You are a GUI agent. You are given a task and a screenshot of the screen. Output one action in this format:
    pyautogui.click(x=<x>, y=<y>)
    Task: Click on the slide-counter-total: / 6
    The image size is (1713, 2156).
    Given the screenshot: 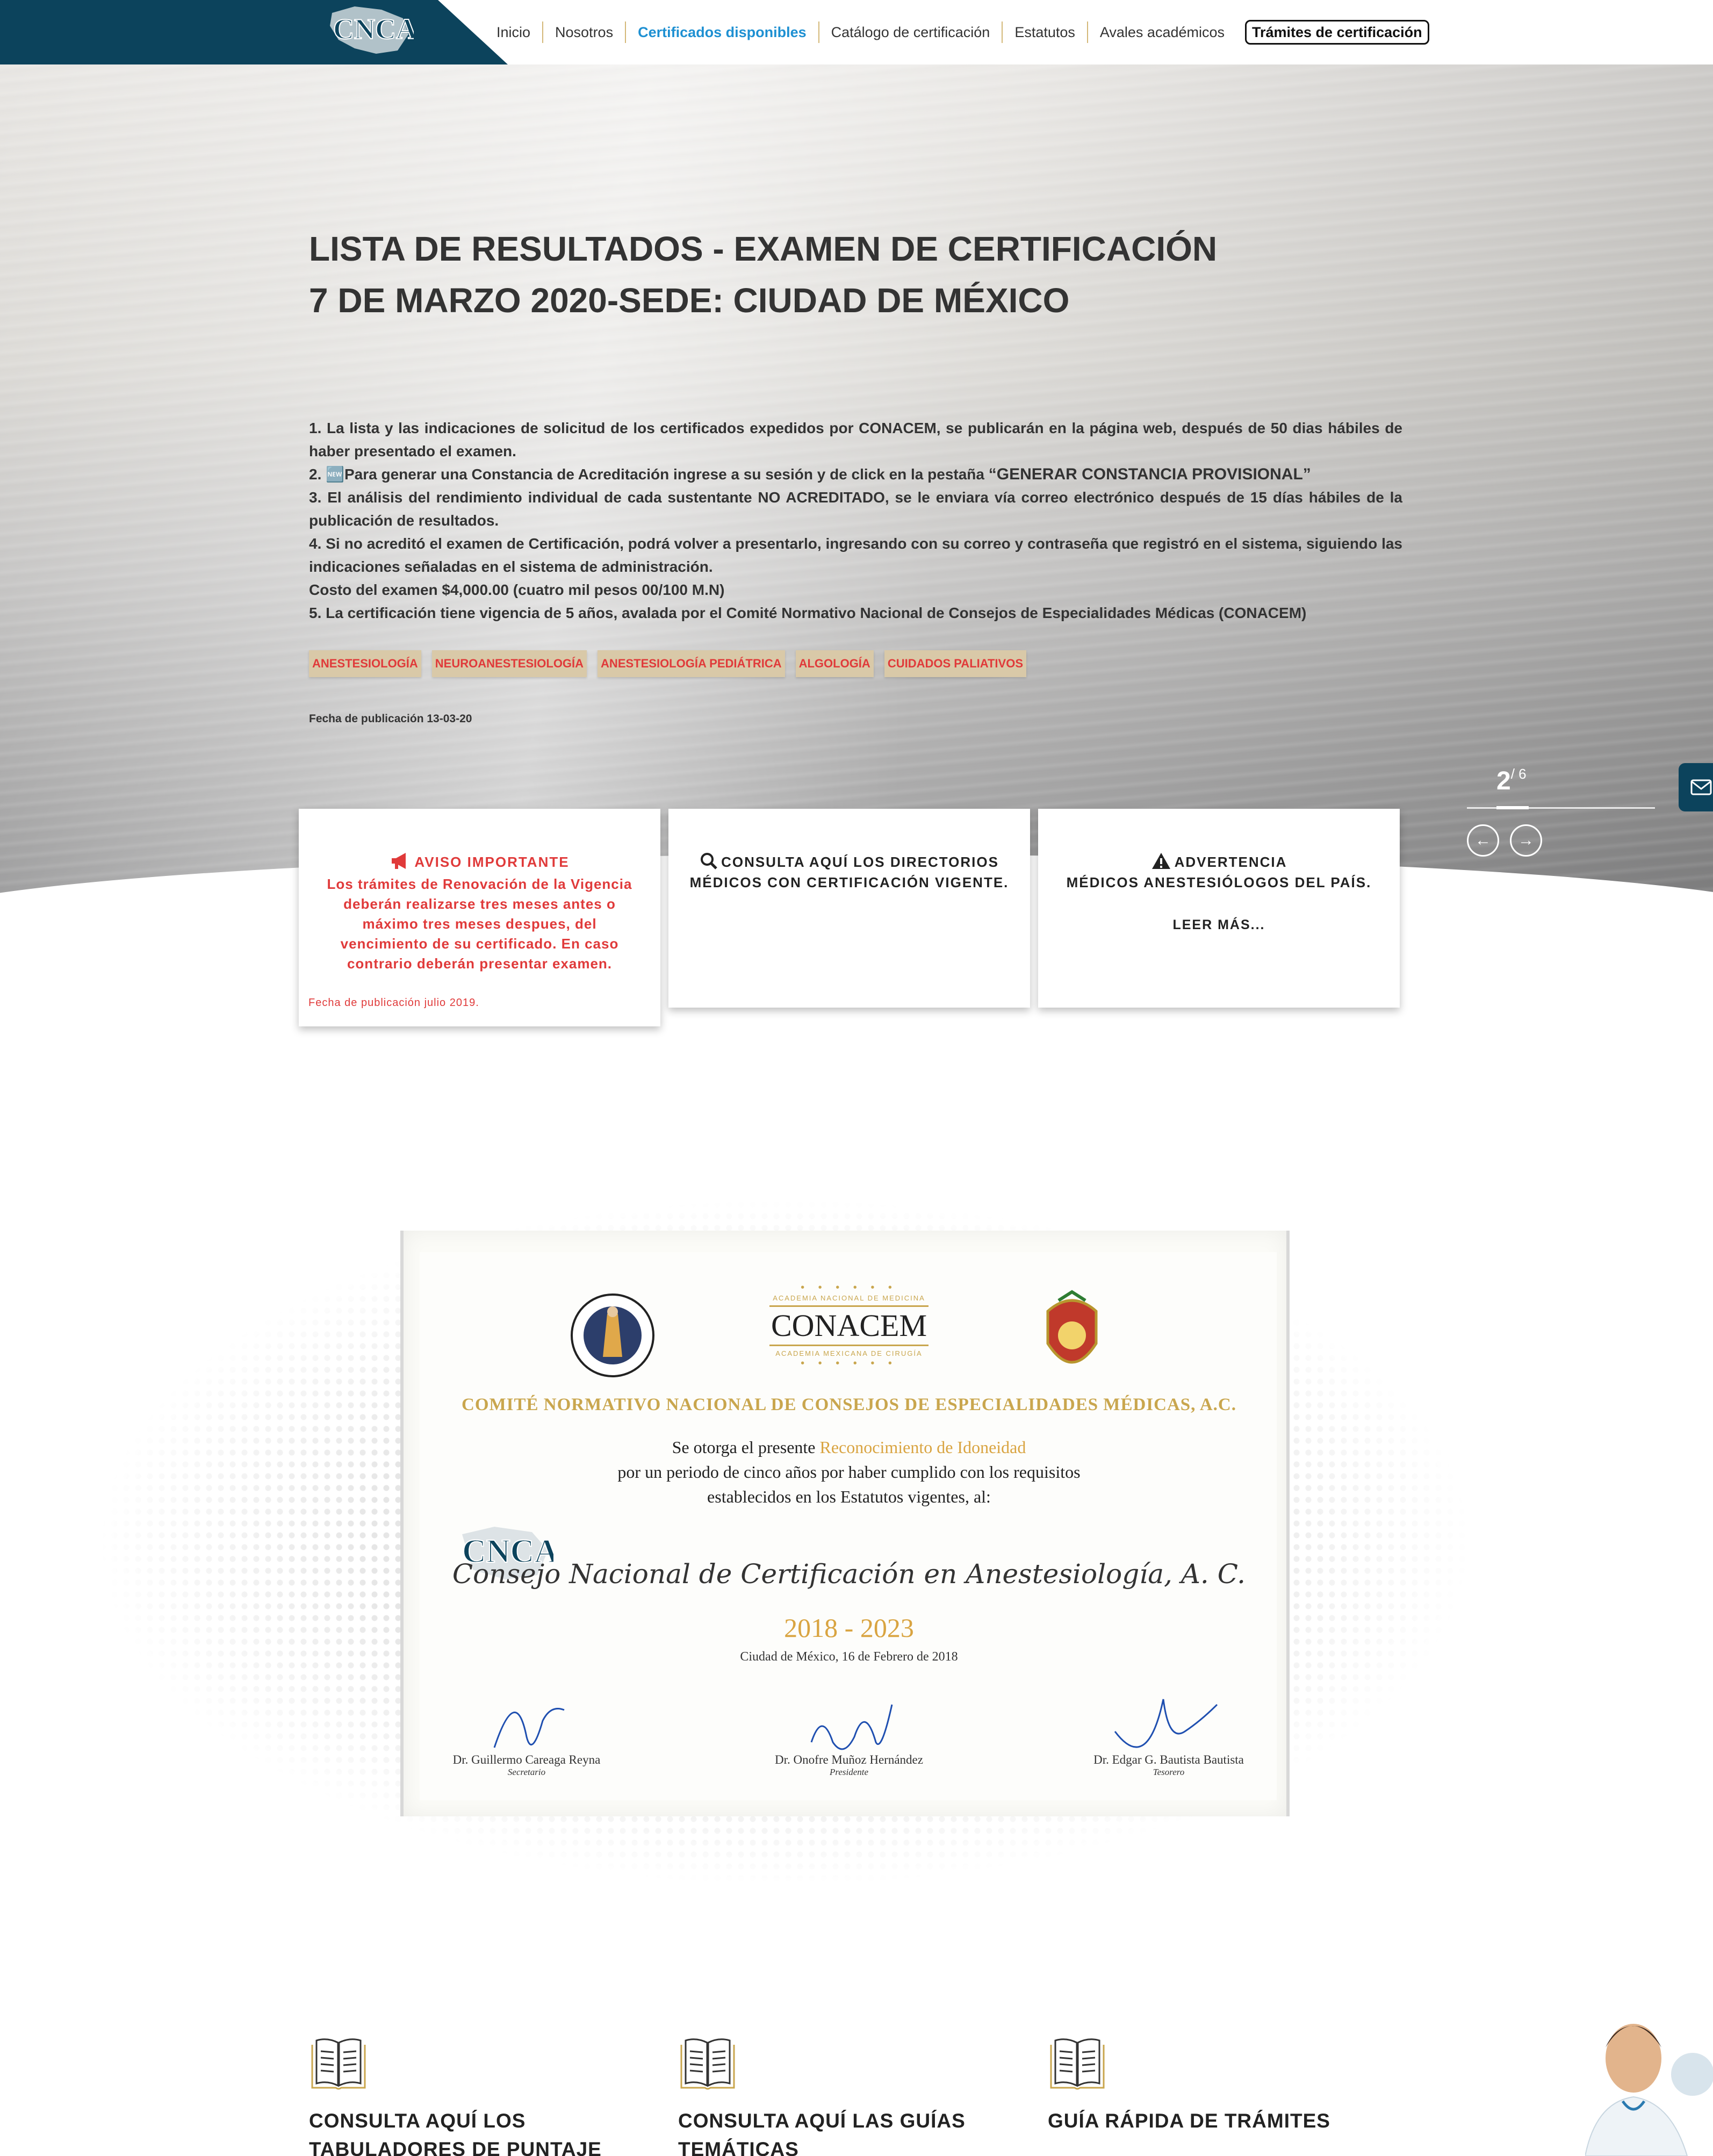 What is the action you would take?
    pyautogui.click(x=1519, y=774)
    